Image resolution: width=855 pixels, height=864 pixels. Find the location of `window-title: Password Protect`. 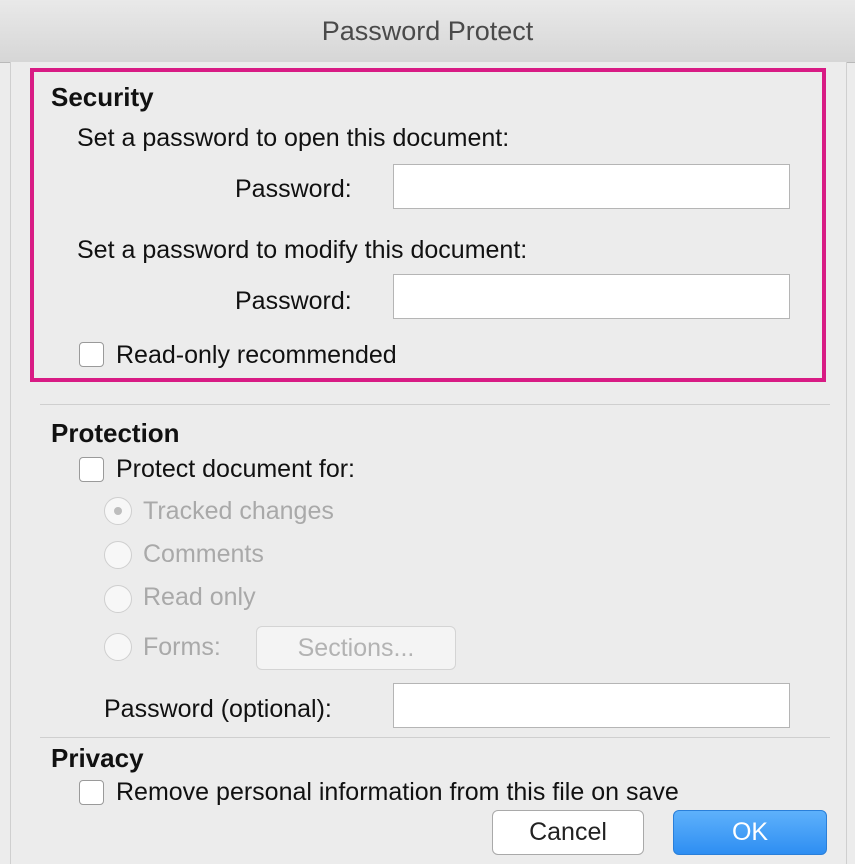

window-title: Password Protect is located at coordinates (427, 31).